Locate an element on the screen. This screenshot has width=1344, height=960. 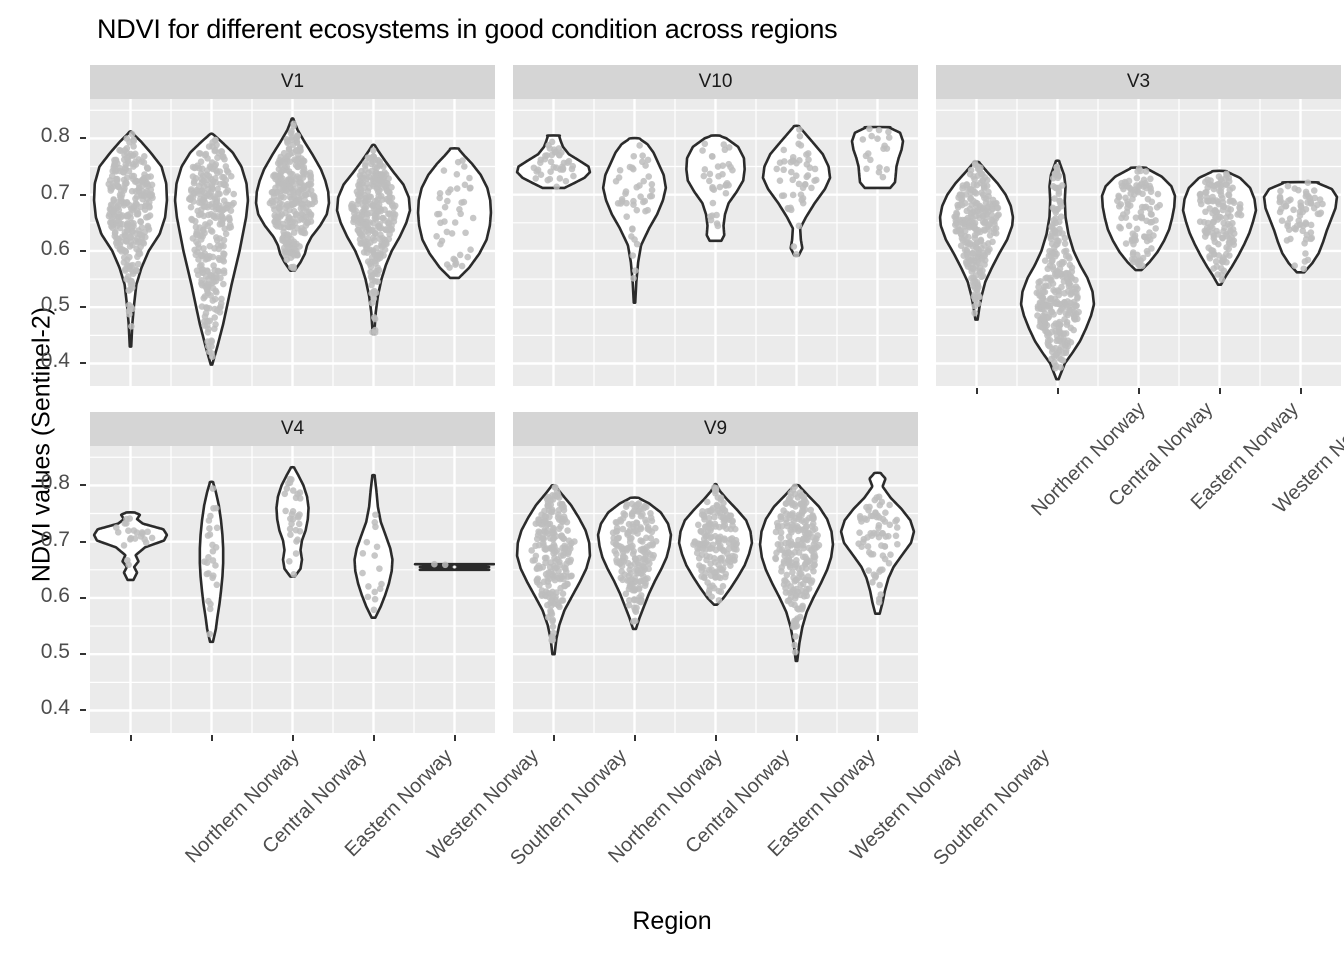
facet-strip-label: V4 is located at coordinates (292, 428).